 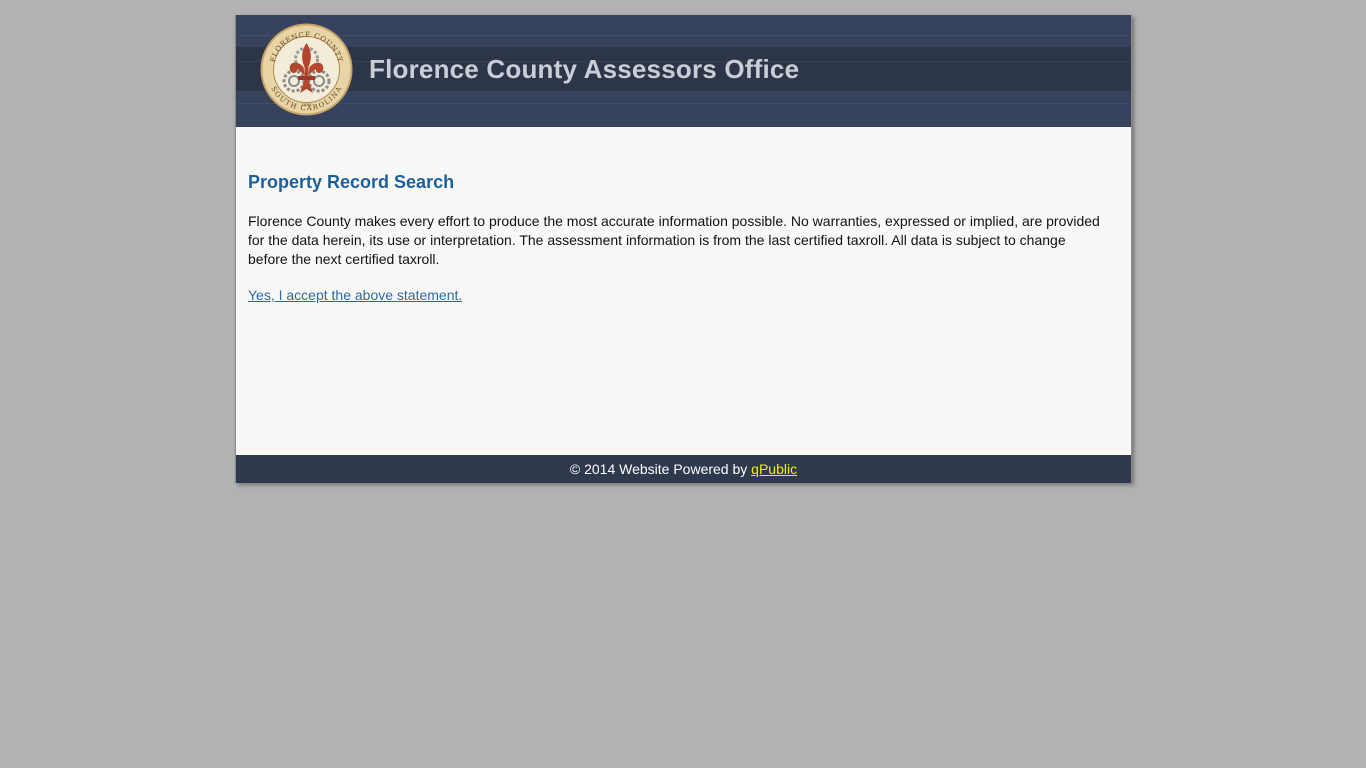 What do you see at coordinates (660, 469) in the screenshot?
I see `copyright-text: © 2014 Website Powered by` at bounding box center [660, 469].